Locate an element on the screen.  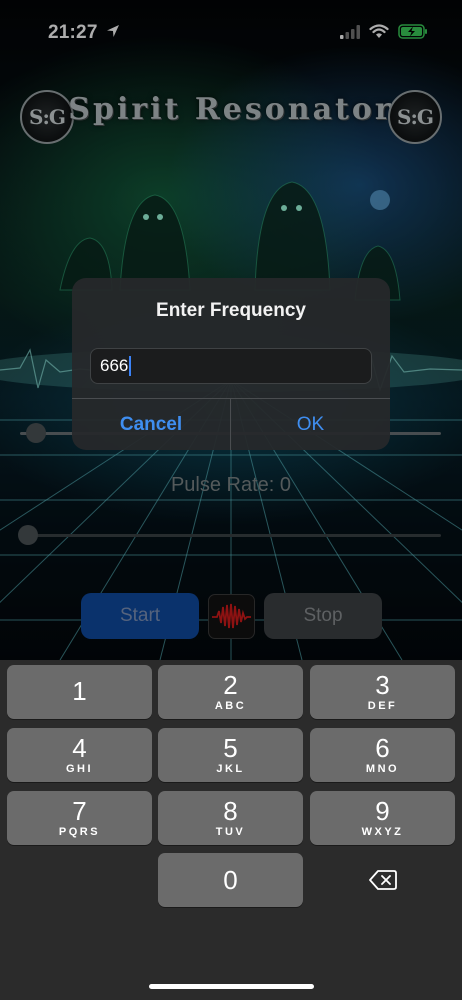
key-digit: 3 is located at coordinates (382, 685).